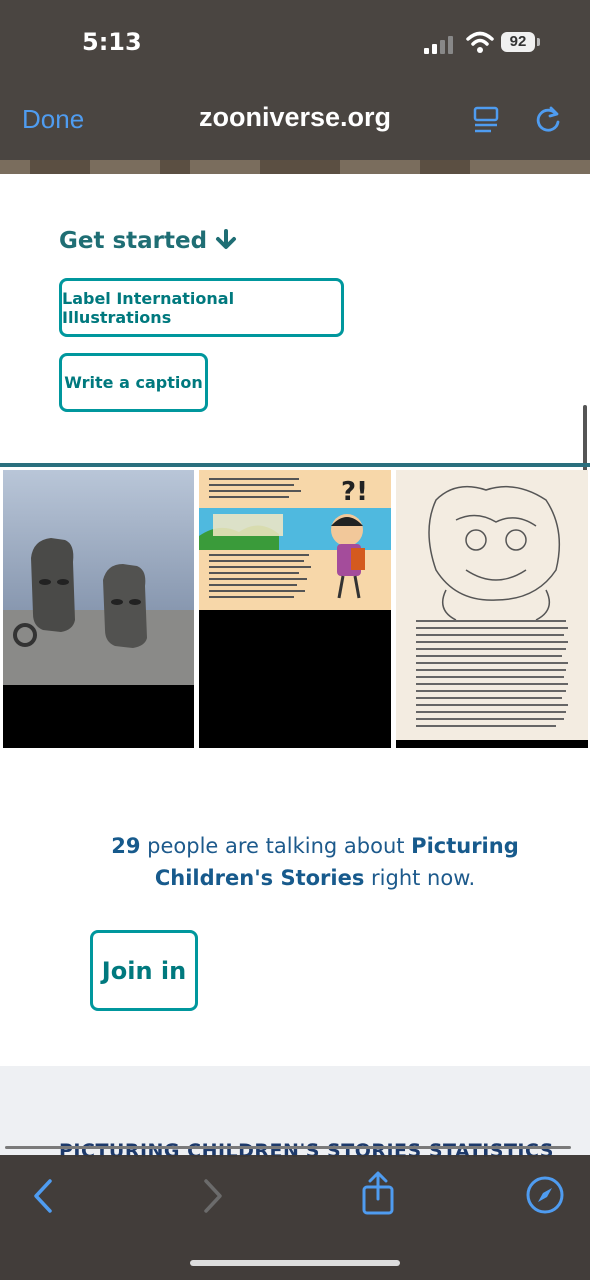 This screenshot has width=590, height=1280. Describe the element at coordinates (43, 1196) in the screenshot. I see `back-icon` at that location.